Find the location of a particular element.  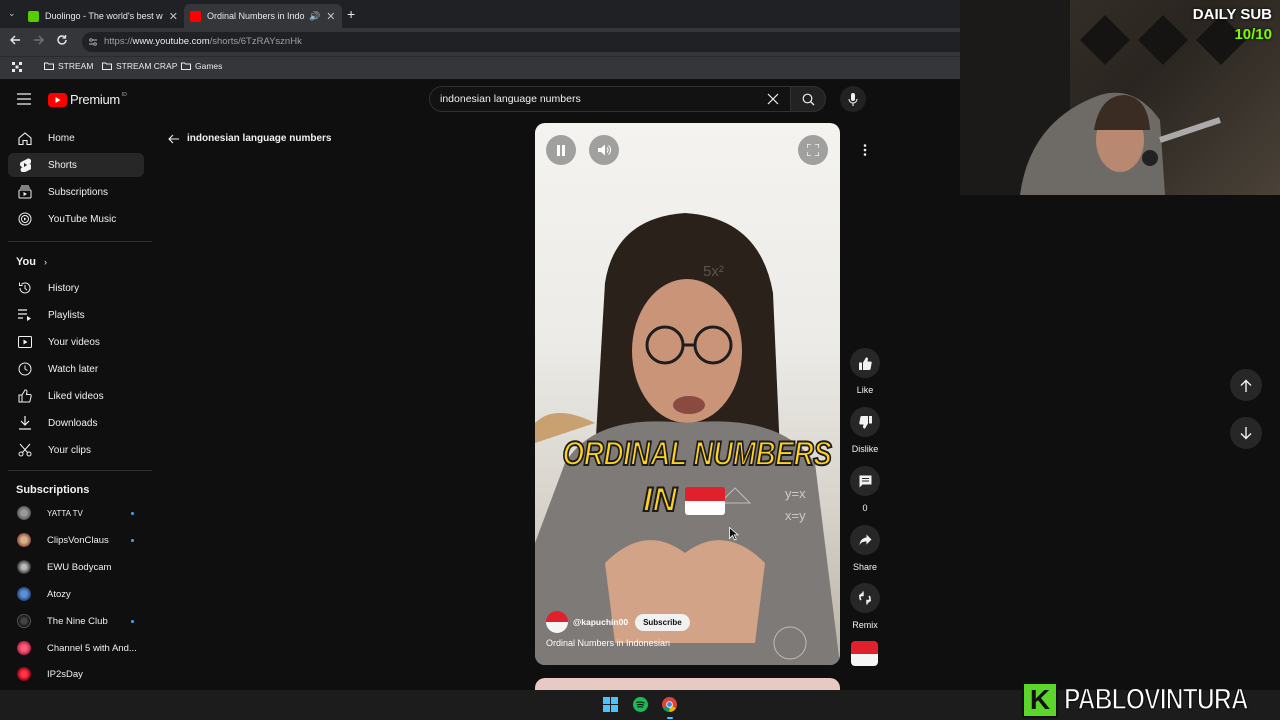

sidebar-item-label: Your videos is located at coordinates (74, 342).